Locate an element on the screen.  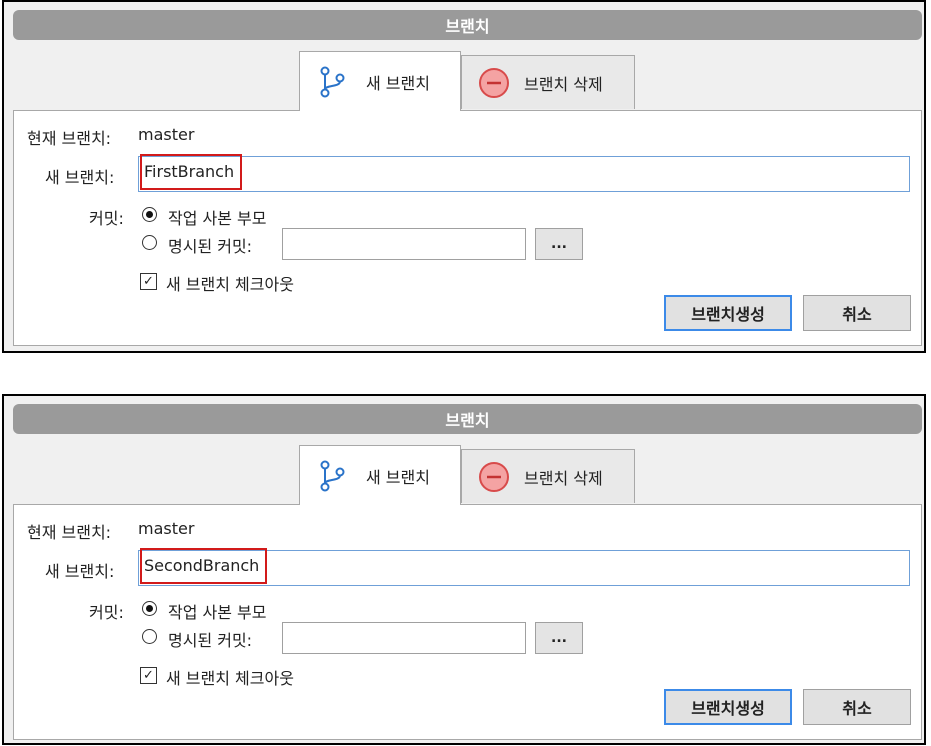
new-branch-input: FirstBranch is located at coordinates (524, 173).